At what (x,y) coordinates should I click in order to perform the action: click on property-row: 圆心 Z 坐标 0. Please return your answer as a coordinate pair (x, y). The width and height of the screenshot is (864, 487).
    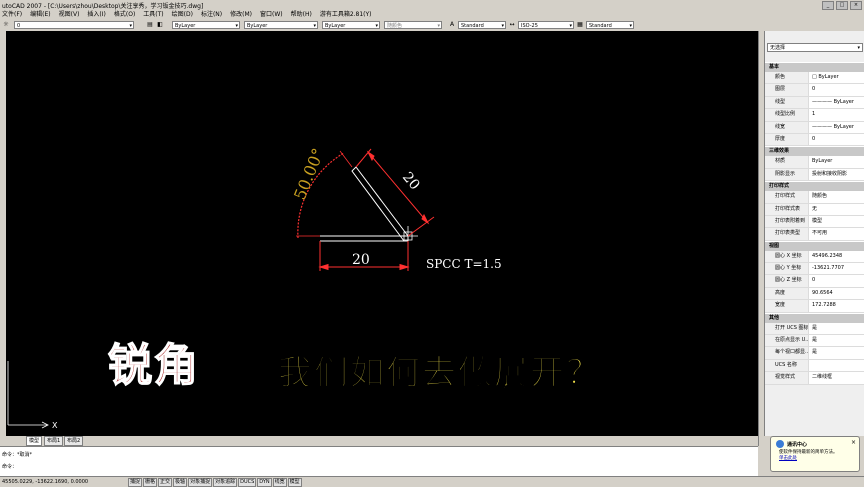
    Looking at the image, I should click on (814, 281).